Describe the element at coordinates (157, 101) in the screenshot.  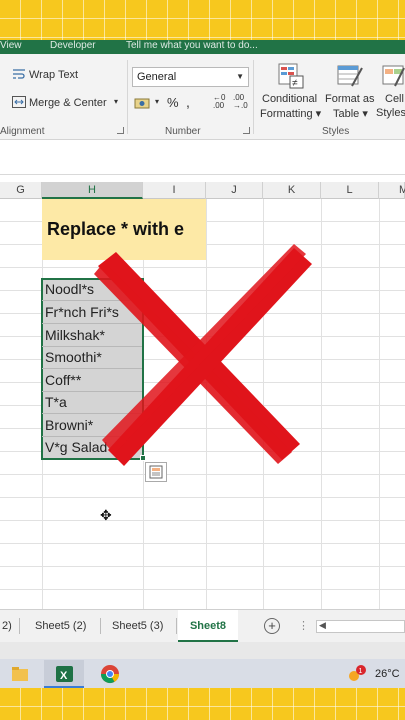
I see `accounting-dropdown-icon: ▾` at that location.